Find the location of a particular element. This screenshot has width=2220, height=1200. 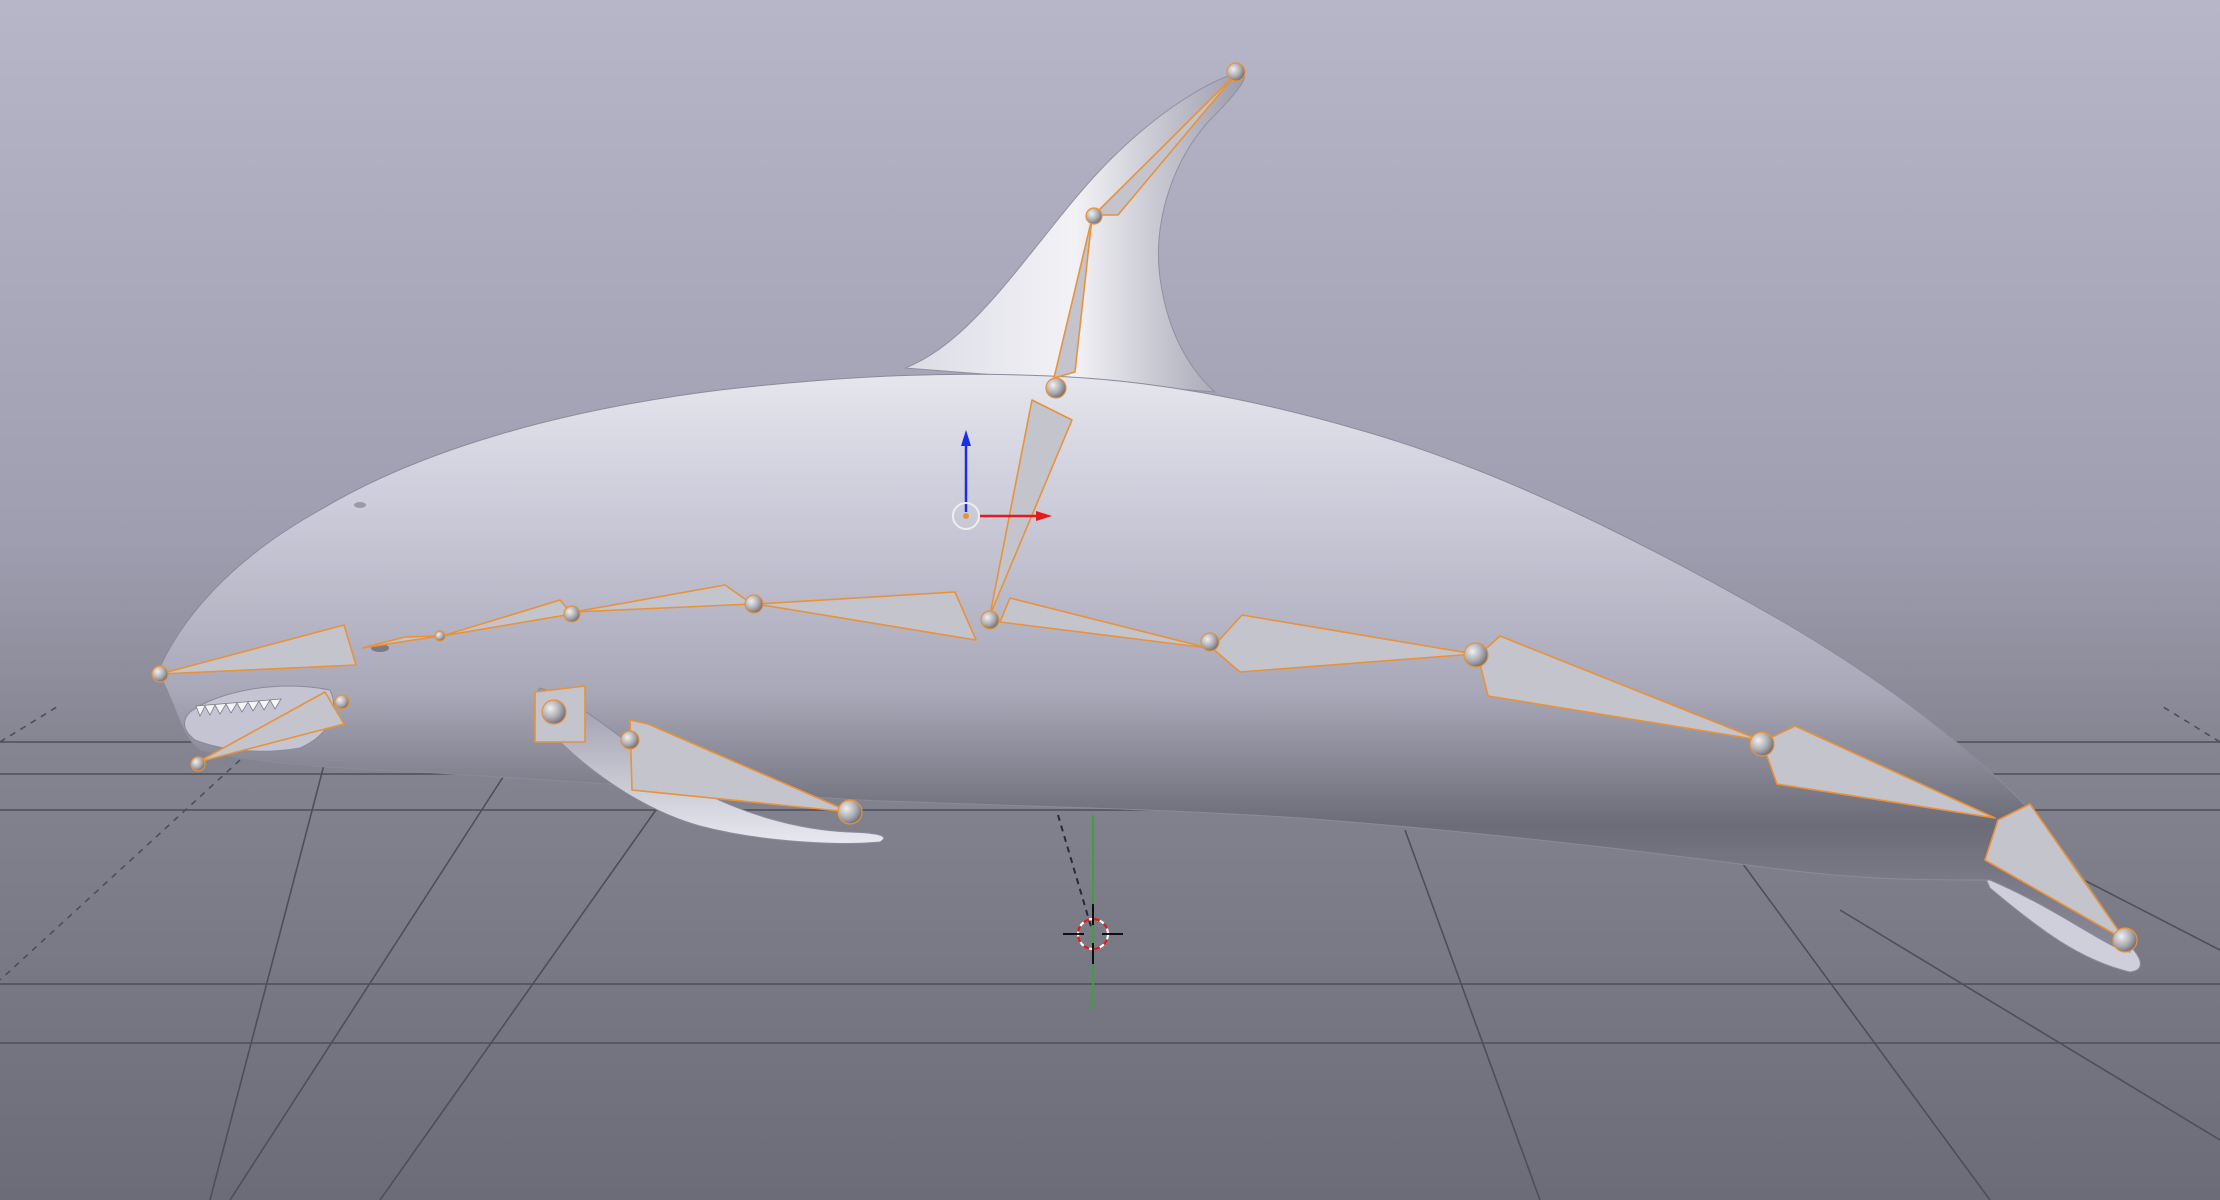

joint-tail is located at coordinates (2125, 940).